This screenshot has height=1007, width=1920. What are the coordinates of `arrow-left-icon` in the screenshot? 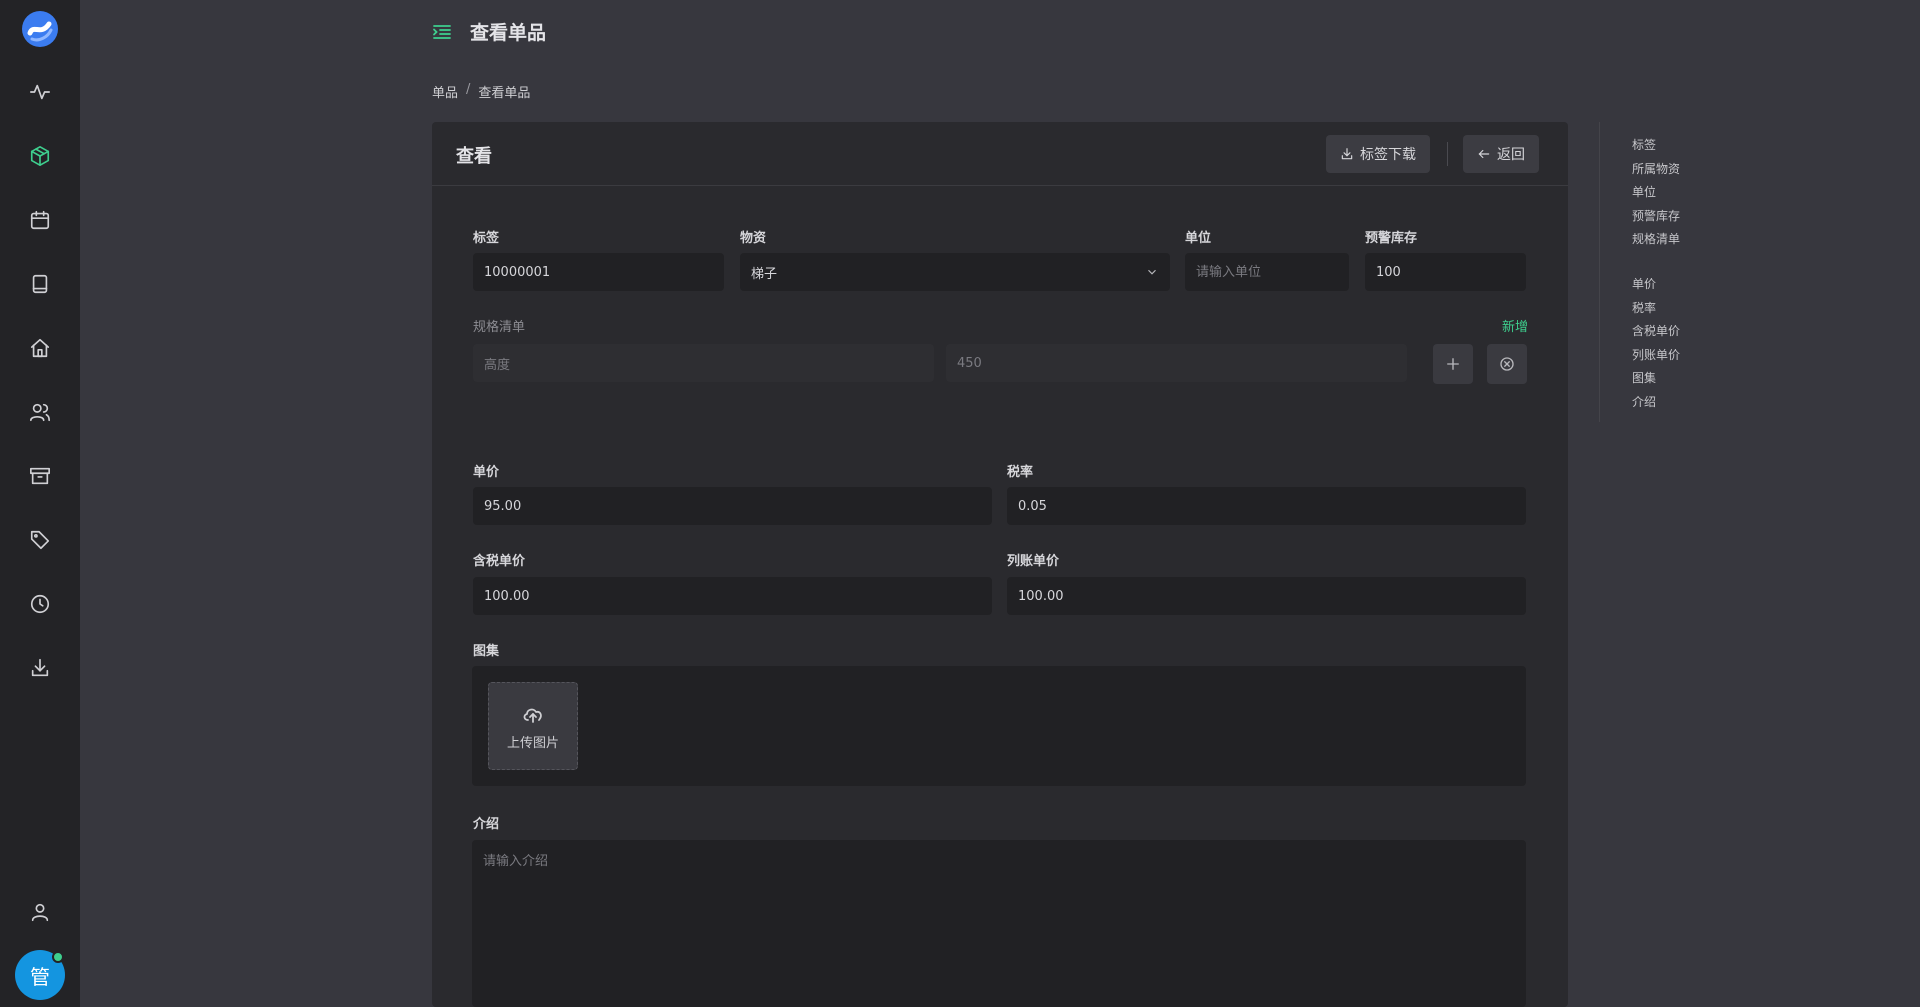 It's located at (1484, 154).